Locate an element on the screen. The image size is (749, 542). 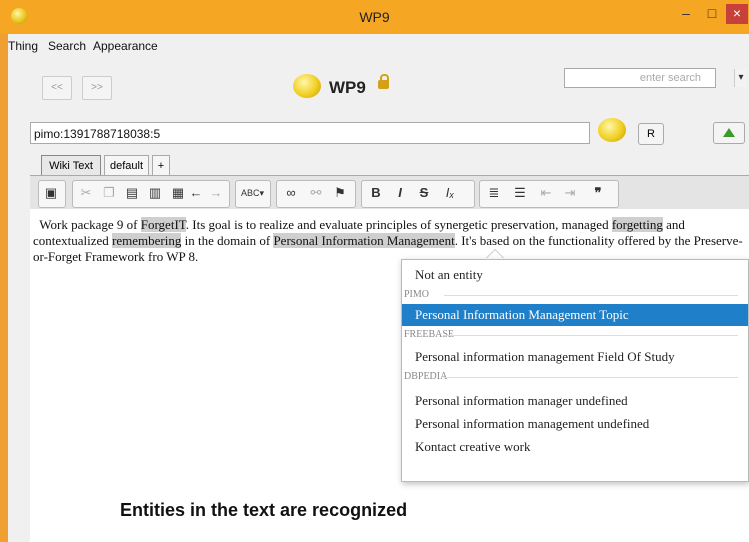
title-bar: WP9 – □ × is located at coordinates (374, 17).